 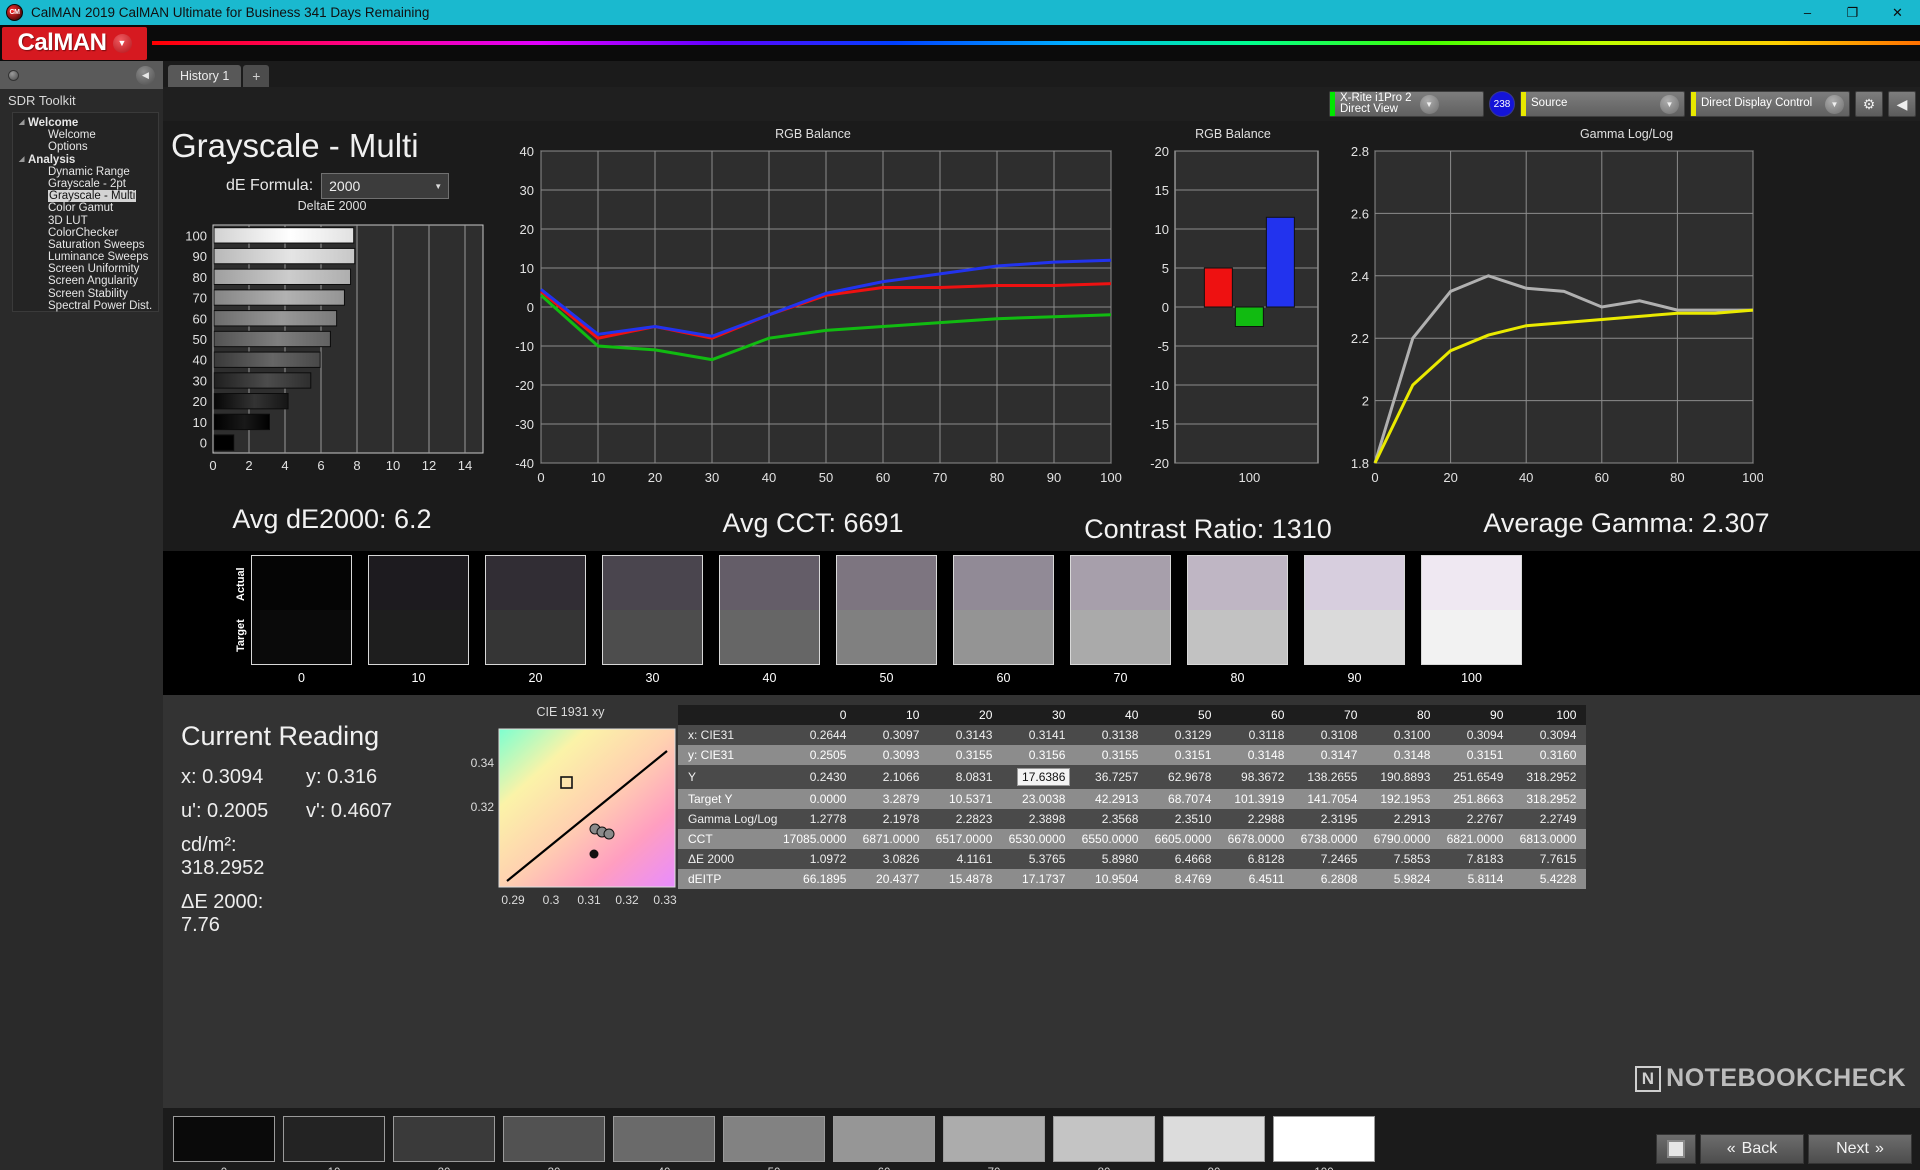 I want to click on table-cell: 2.1066, so click(x=893, y=777).